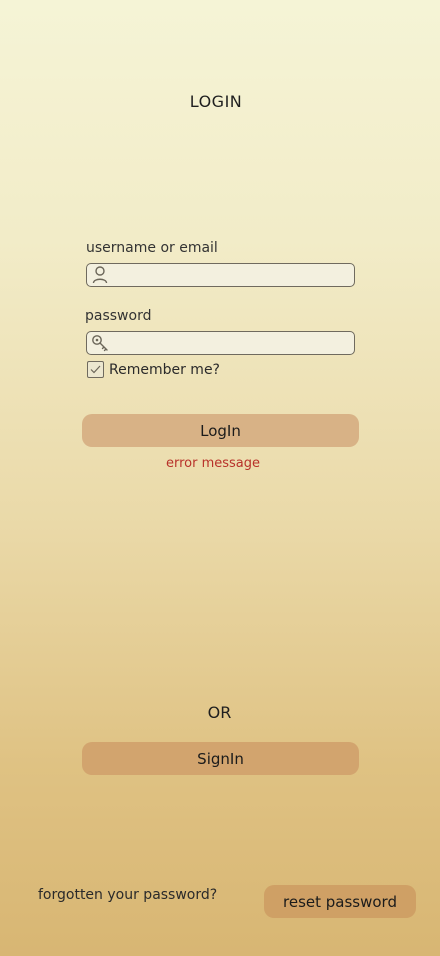 The width and height of the screenshot is (440, 956). Describe the element at coordinates (216, 101) in the screenshot. I see `page-title: LOGIN` at that location.